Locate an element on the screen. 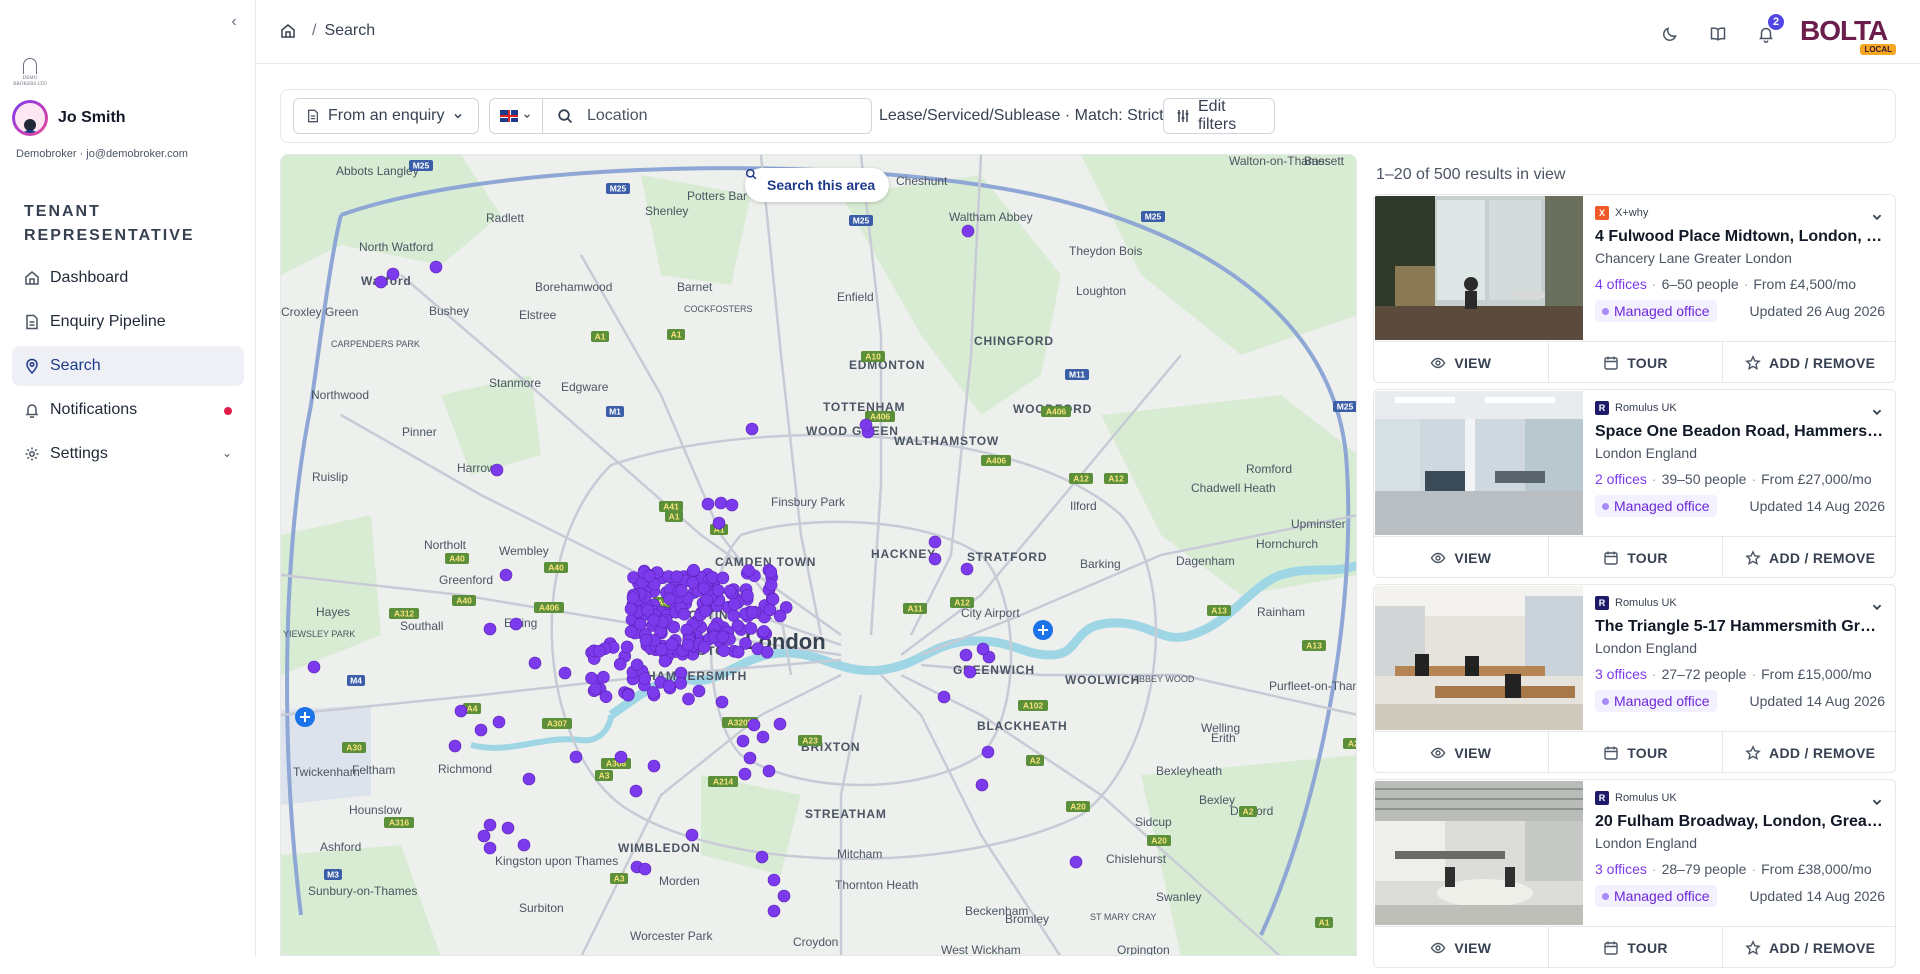 The image size is (1920, 974). book-icon is located at coordinates (1718, 34).